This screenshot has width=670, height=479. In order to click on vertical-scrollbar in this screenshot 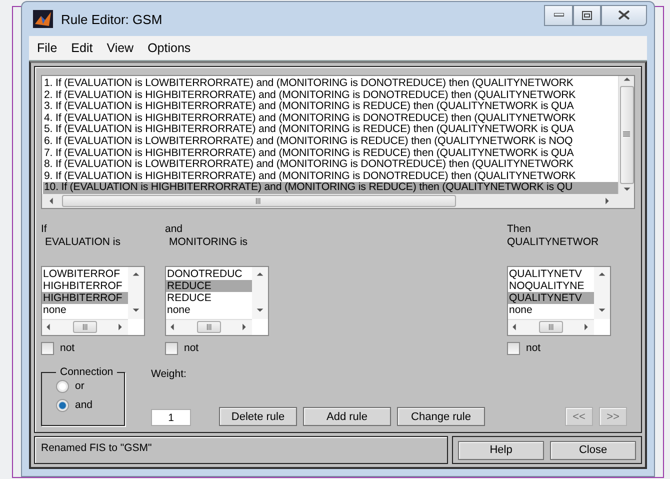, I will do `click(626, 135)`.